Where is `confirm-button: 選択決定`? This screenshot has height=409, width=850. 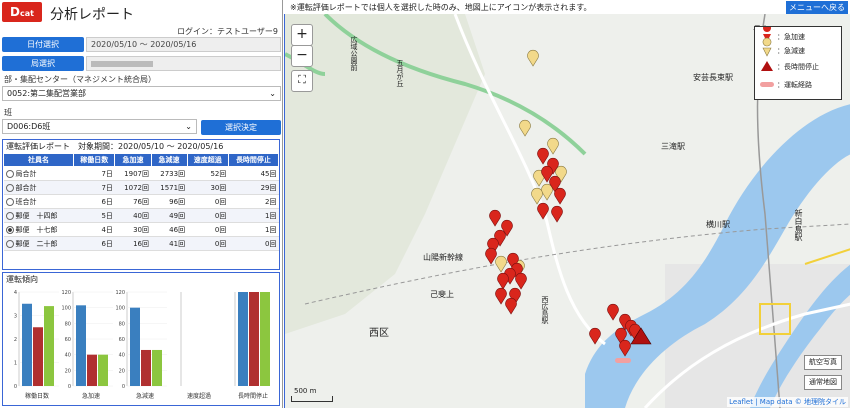 confirm-button: 選択決定 is located at coordinates (241, 127).